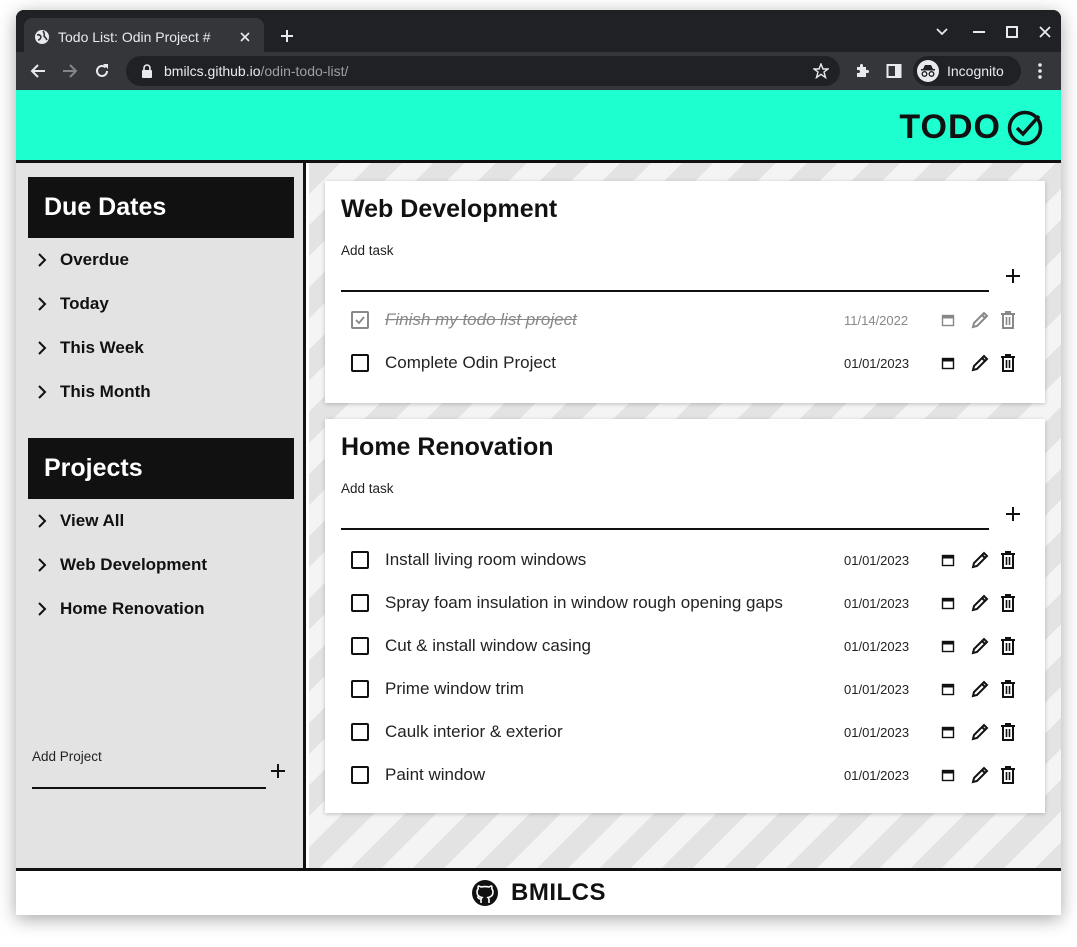 The image size is (1077, 947). What do you see at coordinates (38, 71) in the screenshot?
I see `back-icon` at bounding box center [38, 71].